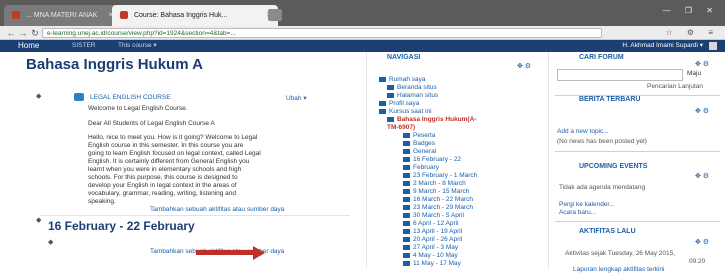 The width and height of the screenshot is (725, 273). What do you see at coordinates (713, 46) in the screenshot?
I see `avatar` at bounding box center [713, 46].